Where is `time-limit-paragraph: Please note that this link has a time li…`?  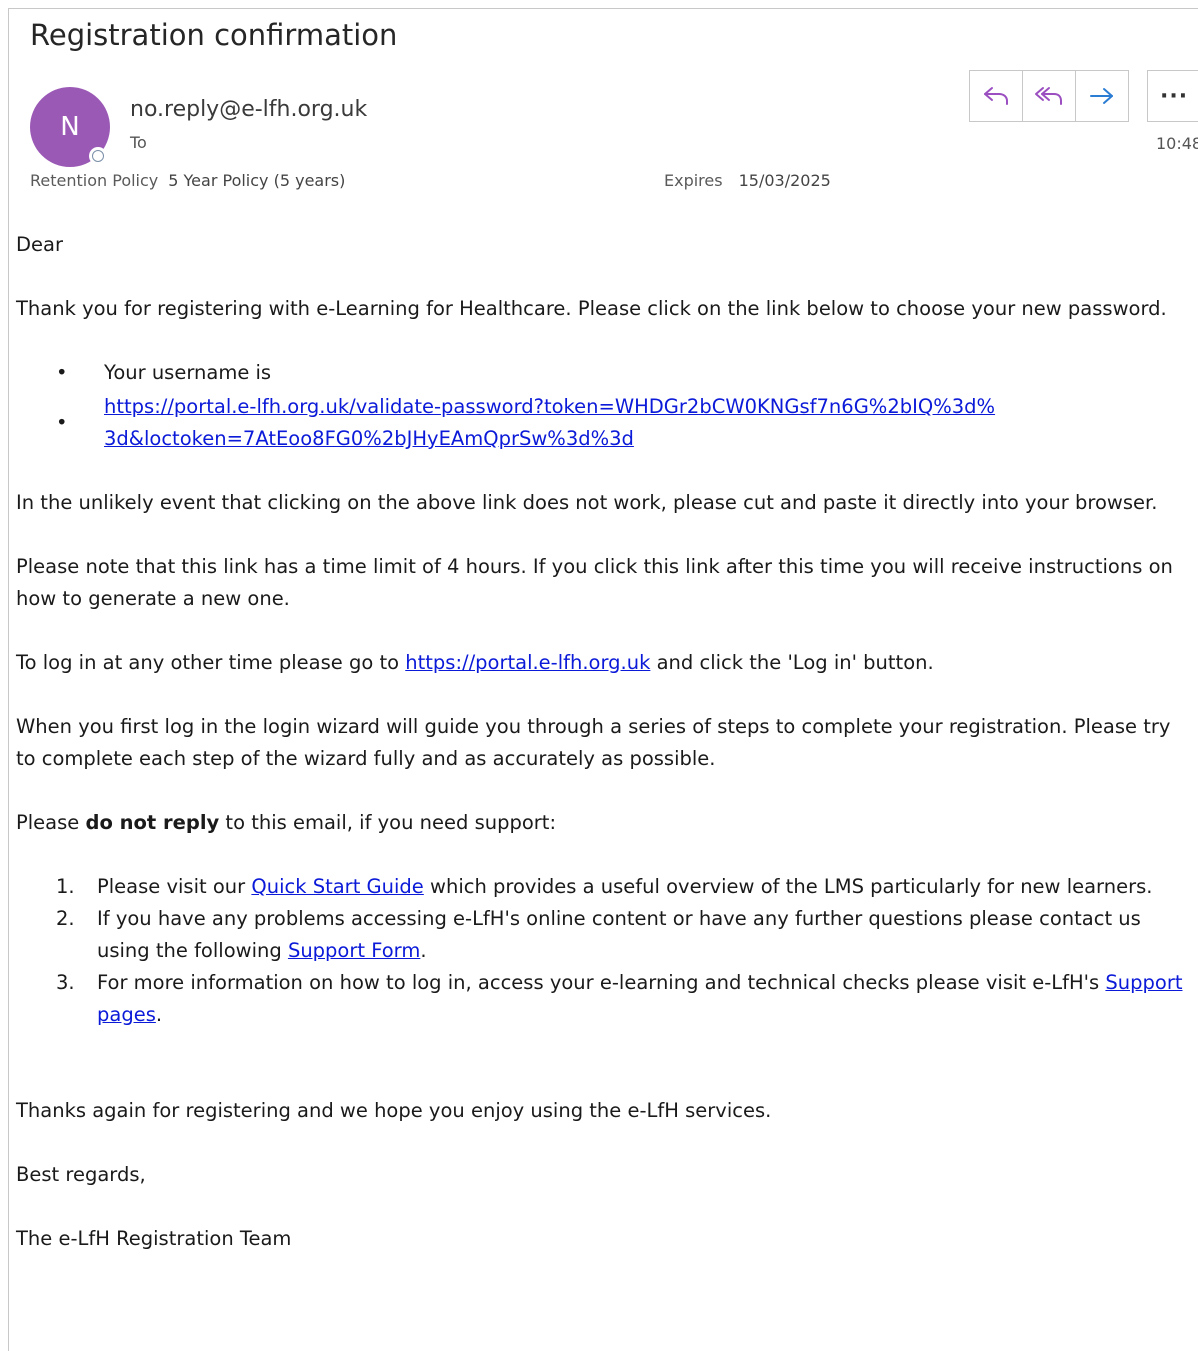
time-limit-paragraph: Please note that this link has a time li… is located at coordinates (594, 582).